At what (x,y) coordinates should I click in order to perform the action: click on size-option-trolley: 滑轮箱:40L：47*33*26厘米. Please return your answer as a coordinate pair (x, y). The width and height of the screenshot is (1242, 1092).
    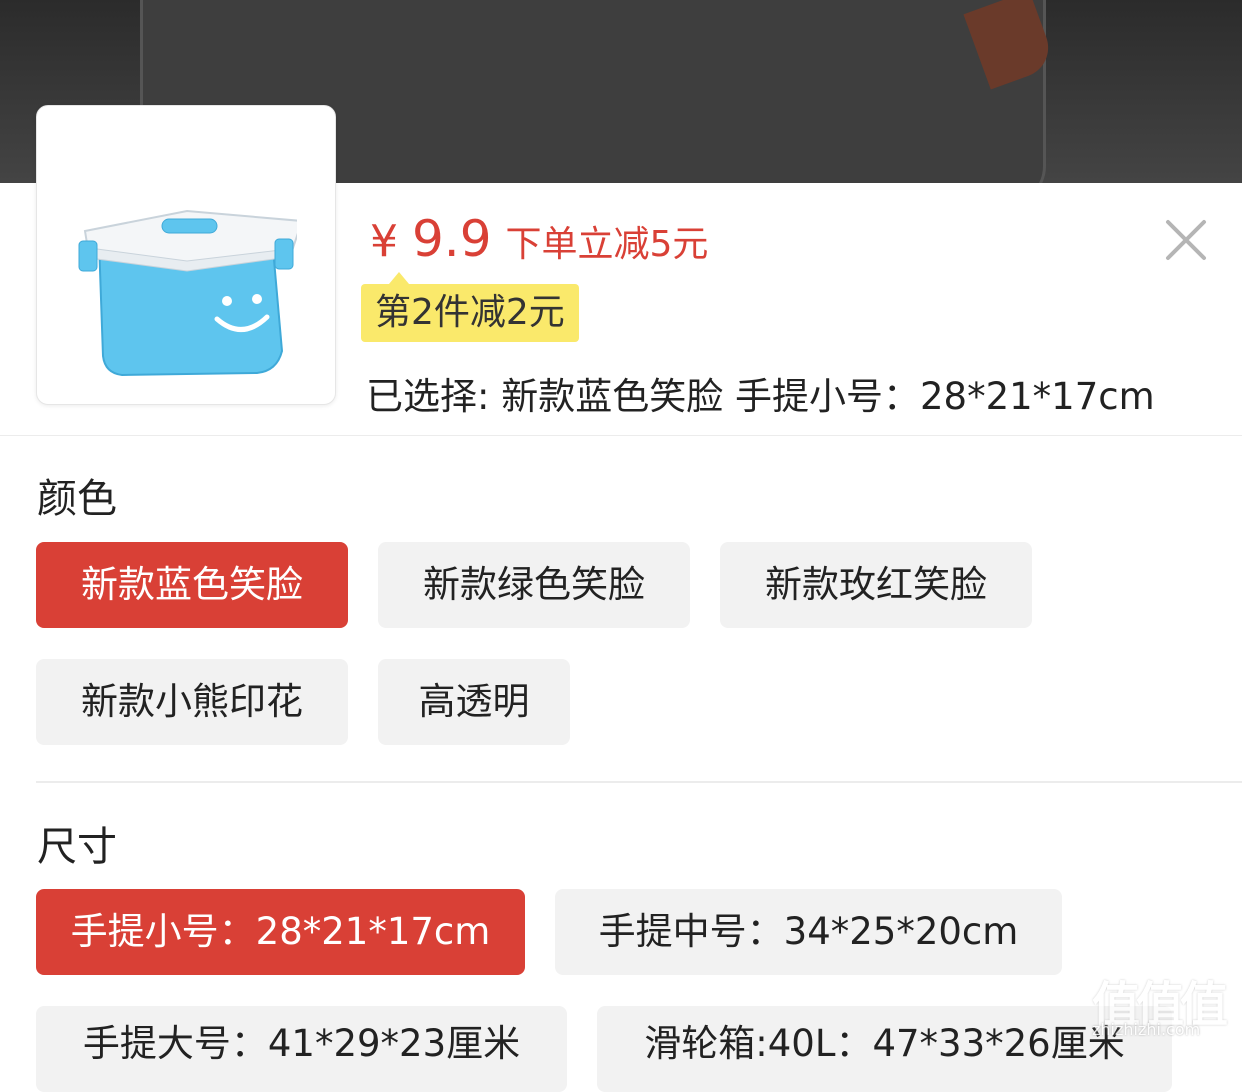
    Looking at the image, I should click on (884, 1049).